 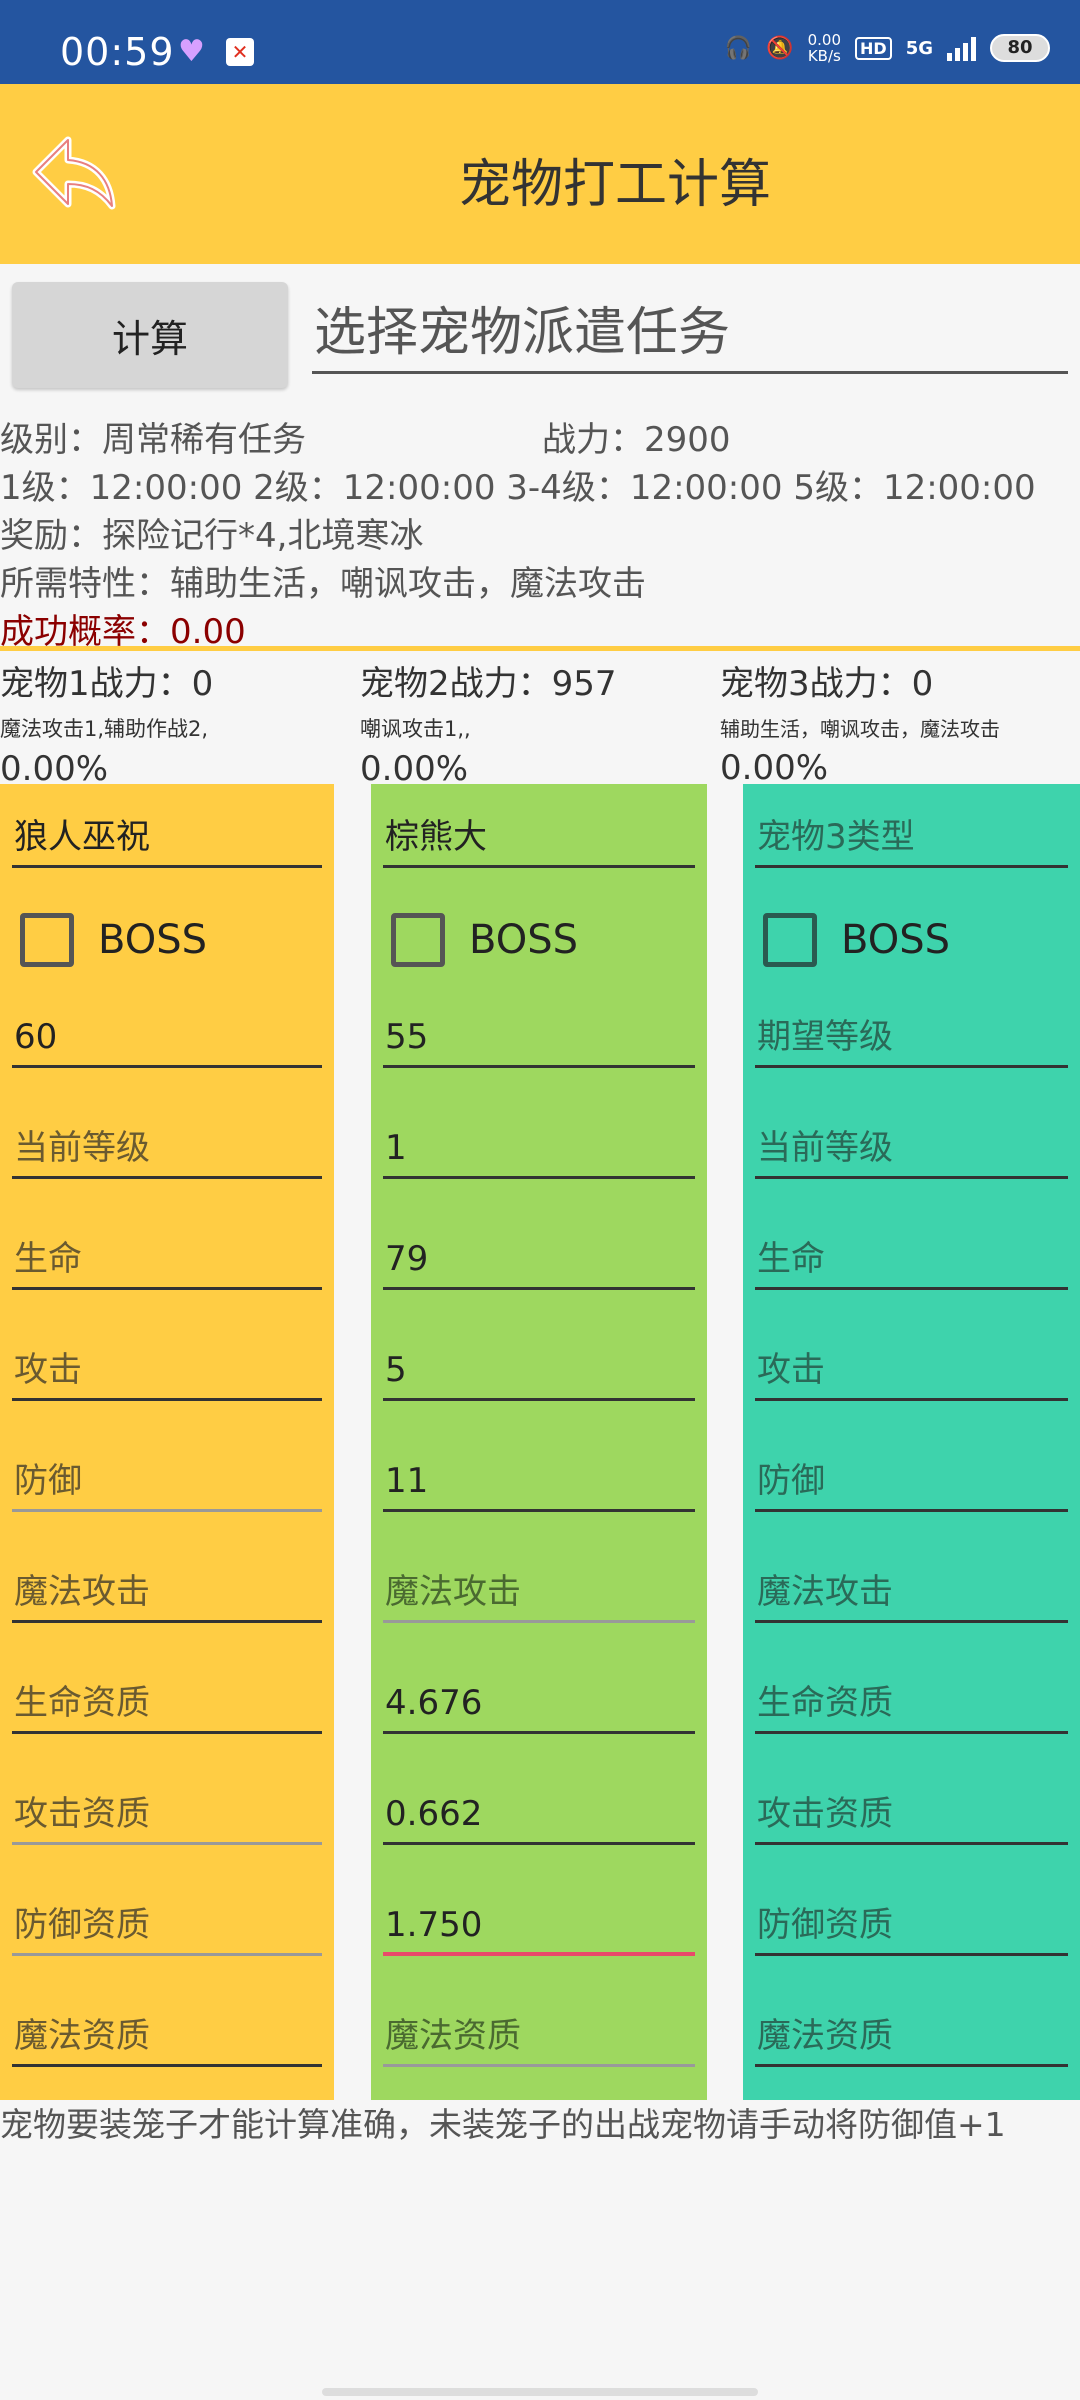 What do you see at coordinates (824, 56) in the screenshot?
I see `net-speed-unit: KB/s` at bounding box center [824, 56].